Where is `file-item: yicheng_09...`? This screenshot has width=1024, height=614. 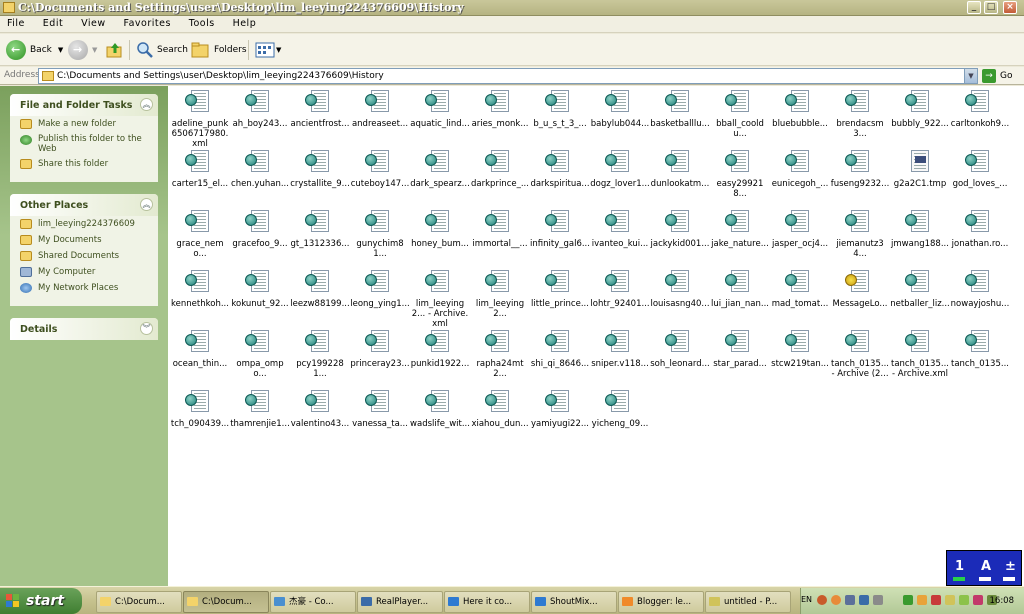 file-item: yicheng_09... is located at coordinates (620, 418).